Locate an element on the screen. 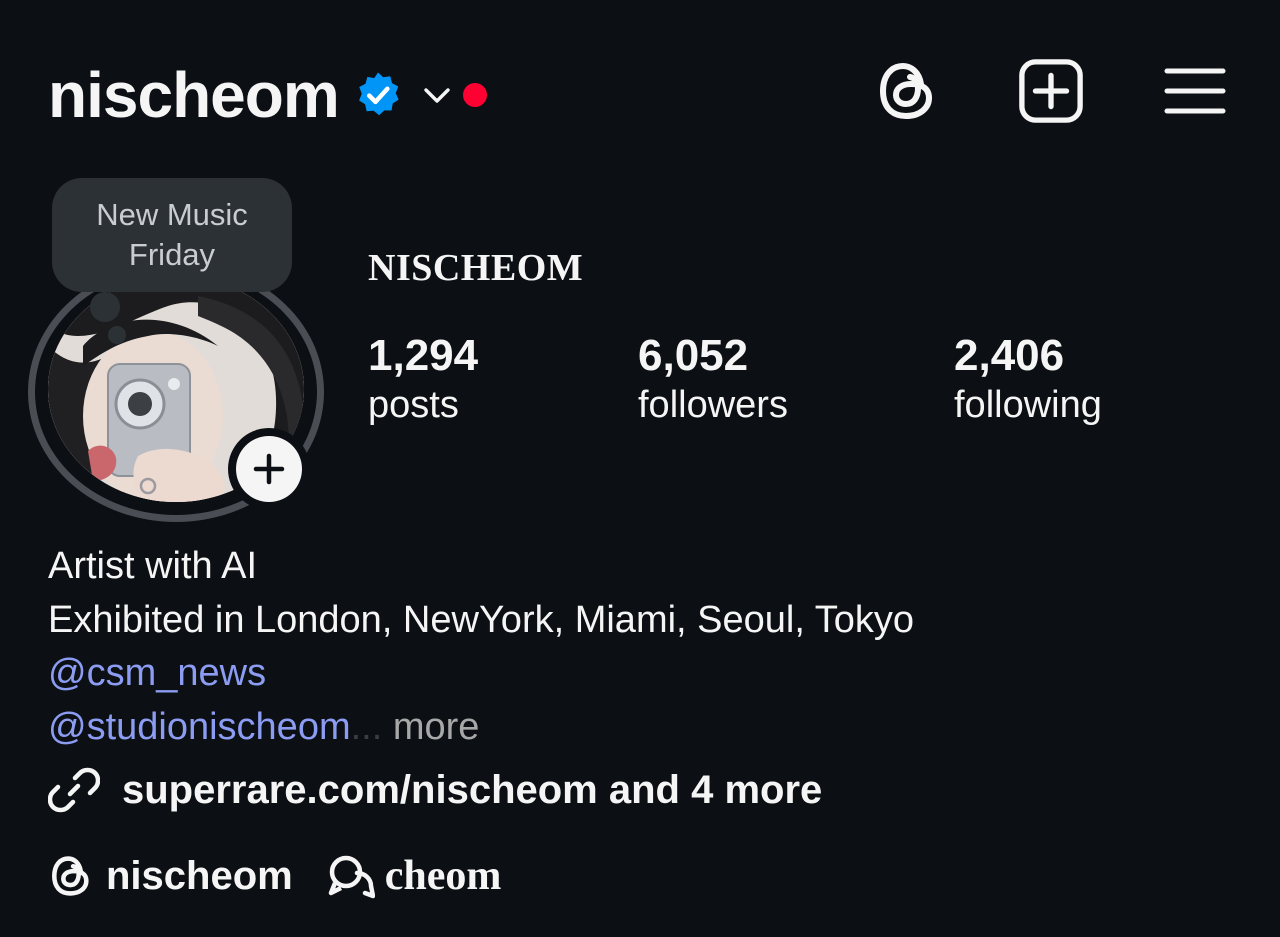  stat-value: 6,052 is located at coordinates (693, 355).